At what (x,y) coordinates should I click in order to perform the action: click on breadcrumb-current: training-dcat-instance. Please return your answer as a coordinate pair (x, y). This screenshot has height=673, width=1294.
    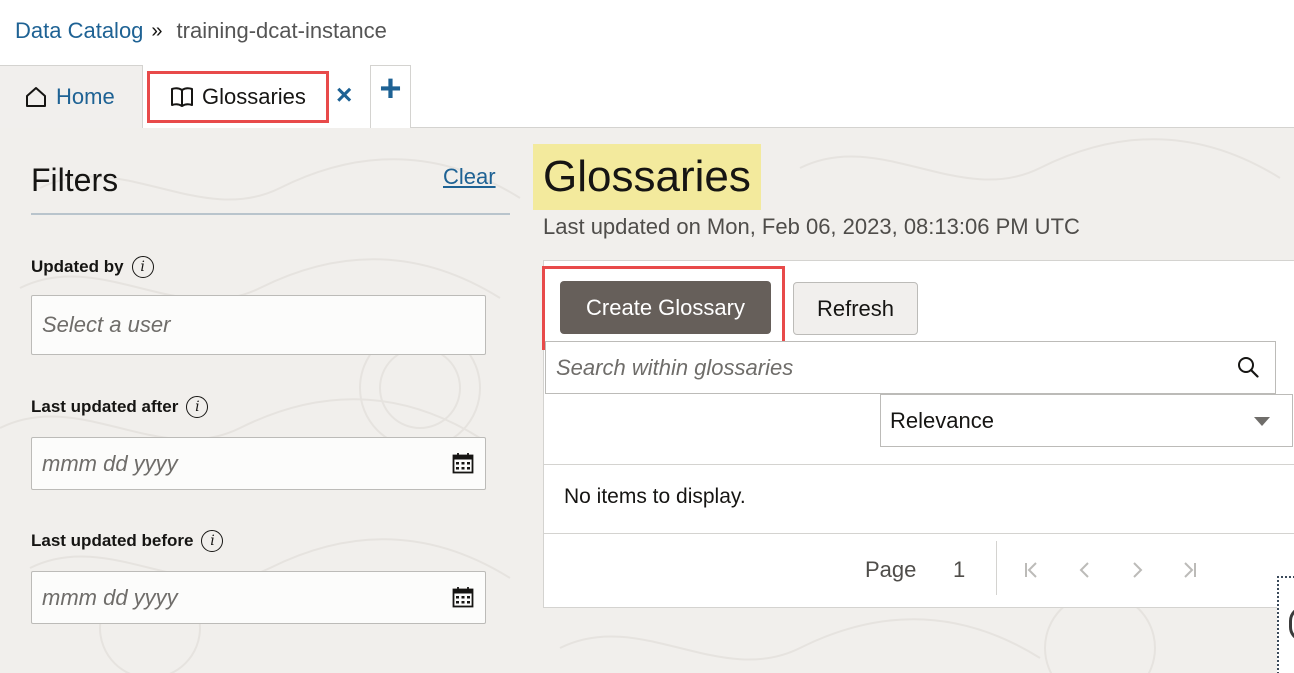
    Looking at the image, I should click on (281, 30).